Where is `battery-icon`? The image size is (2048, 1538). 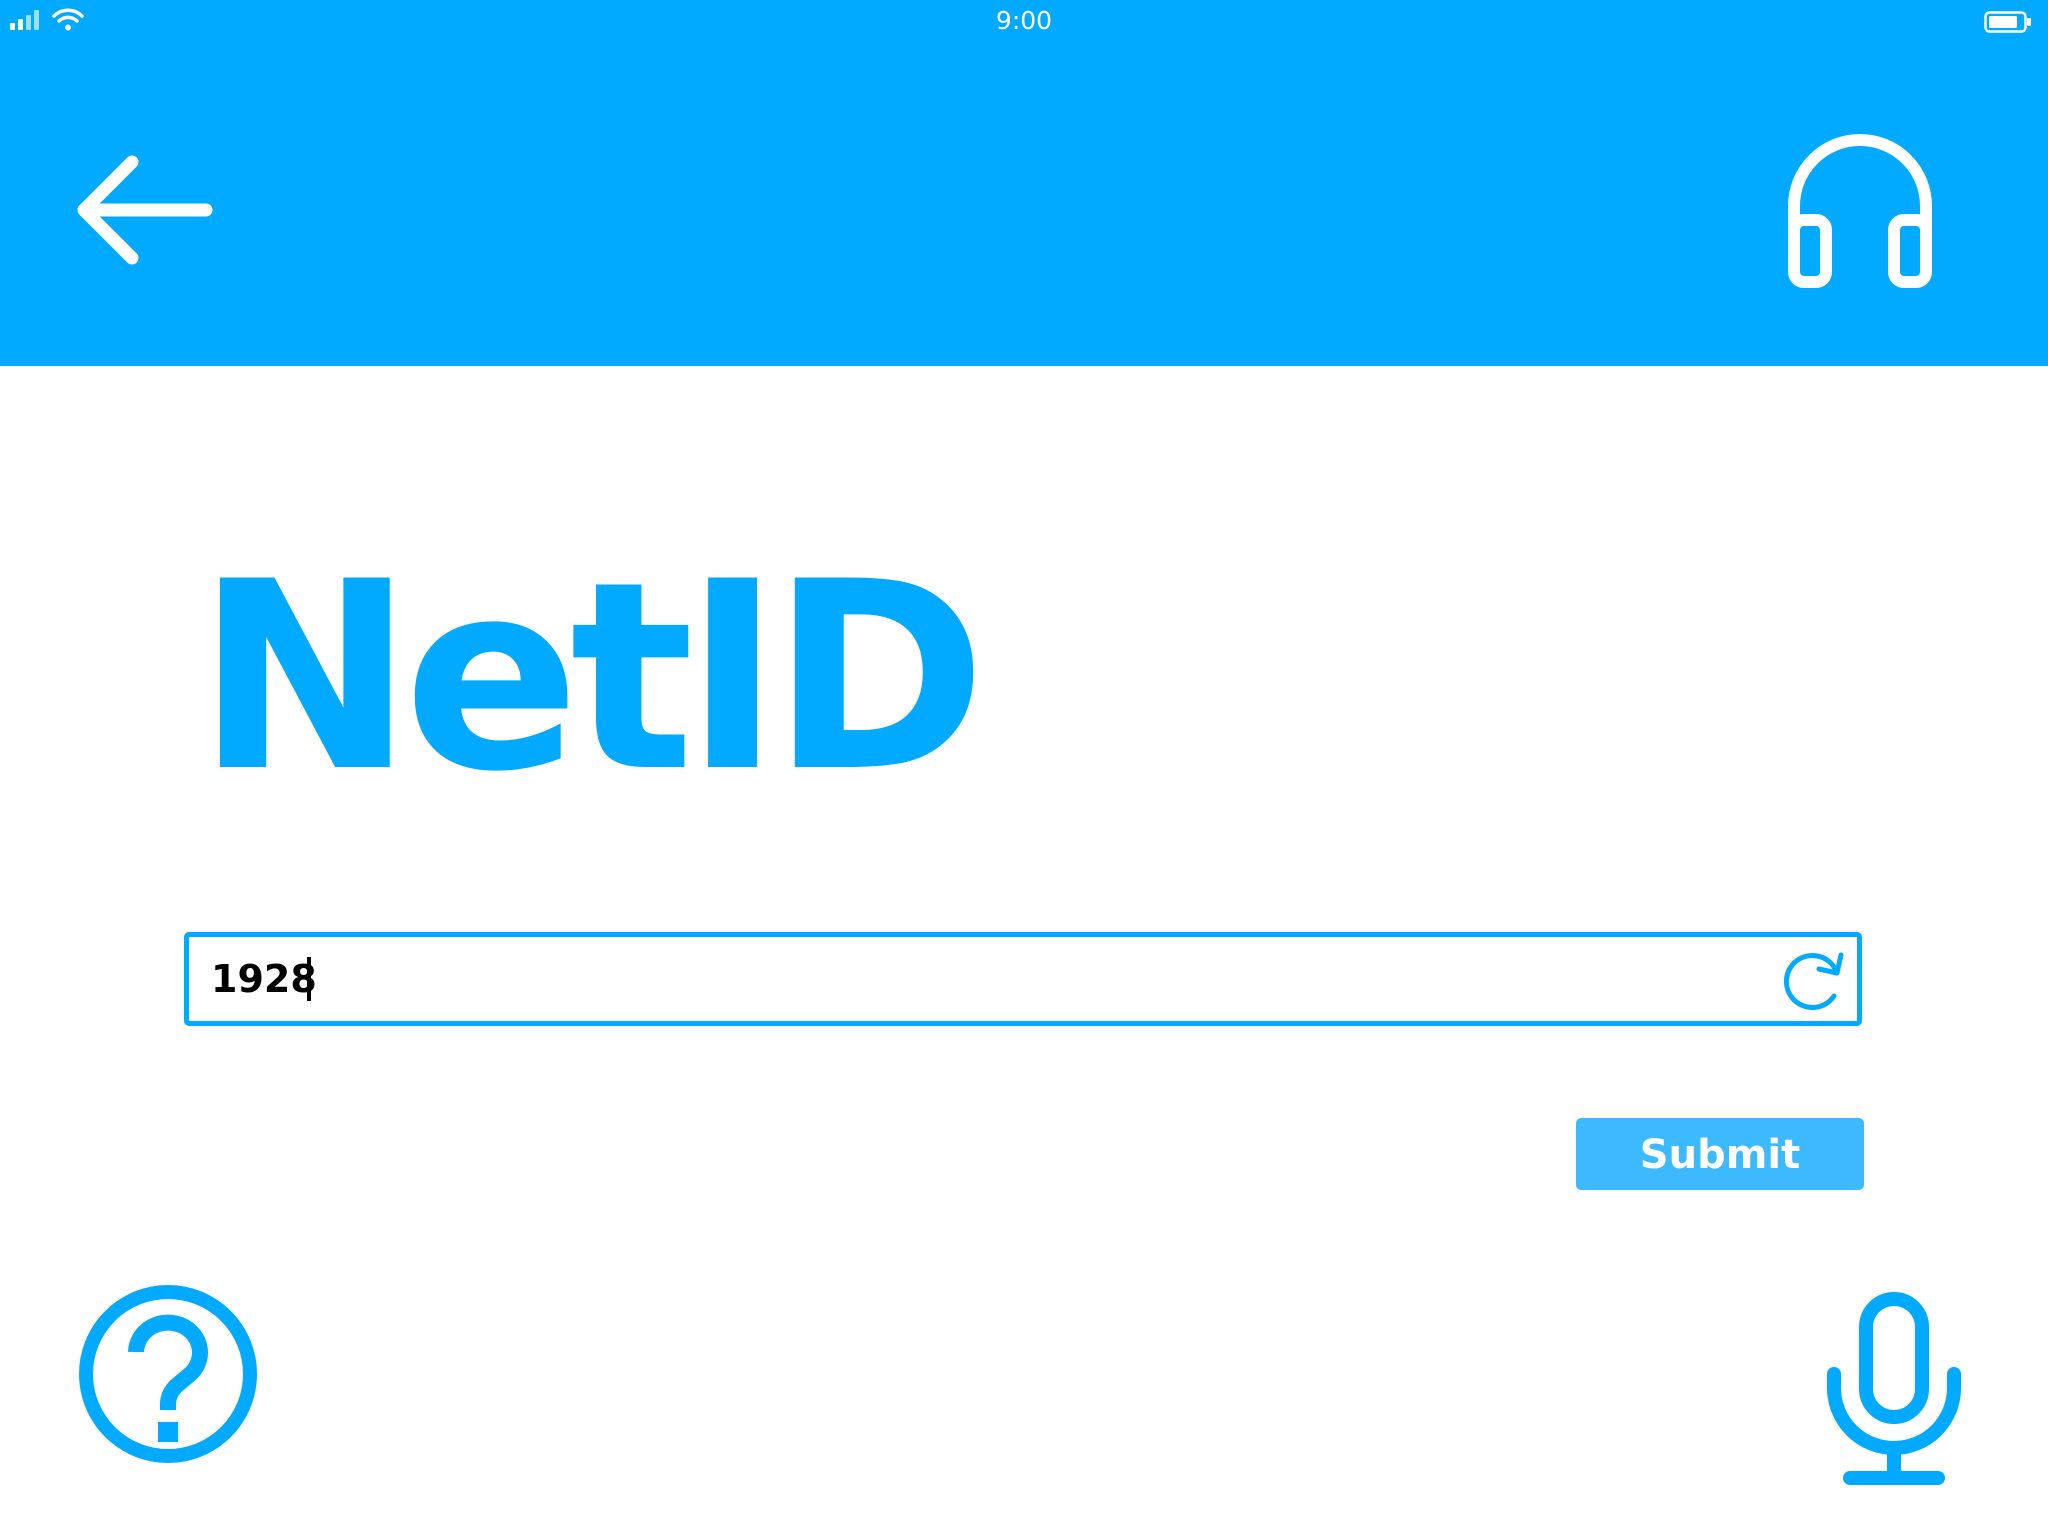
battery-icon is located at coordinates (2007, 22).